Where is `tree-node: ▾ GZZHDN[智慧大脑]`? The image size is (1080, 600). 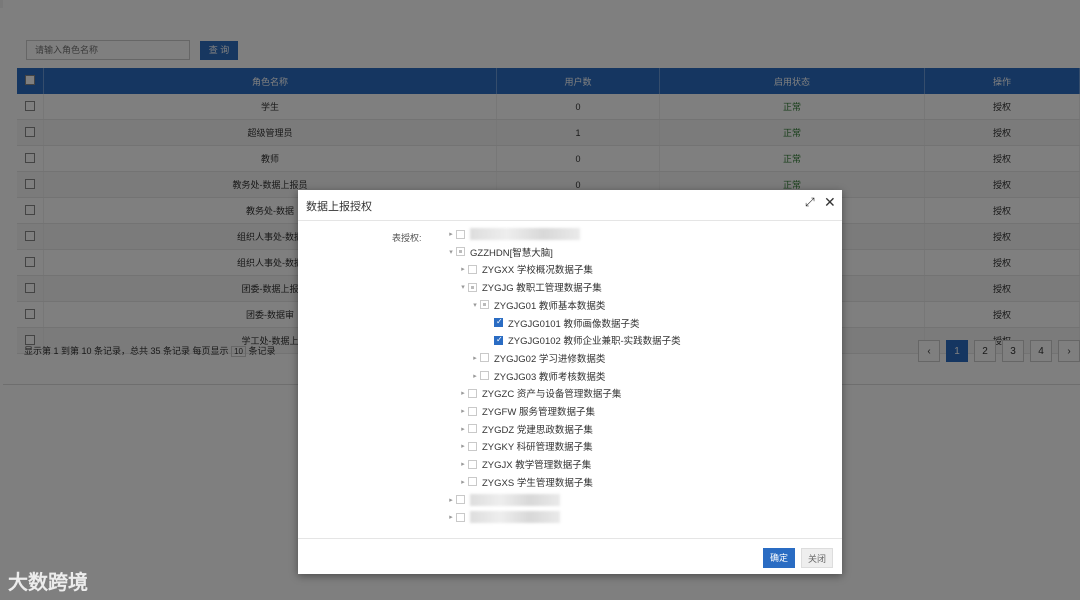 tree-node: ▾ GZZHDN[智慧大脑] is located at coordinates (499, 252).